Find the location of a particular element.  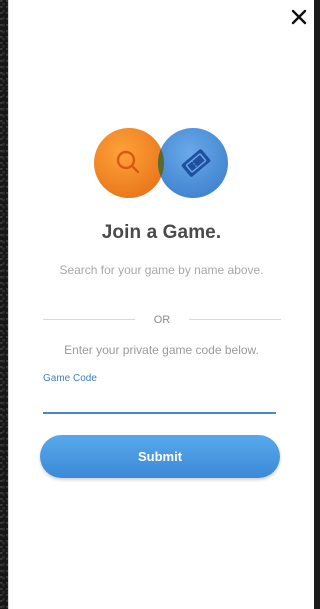

join-game-logo is located at coordinates (161, 163).